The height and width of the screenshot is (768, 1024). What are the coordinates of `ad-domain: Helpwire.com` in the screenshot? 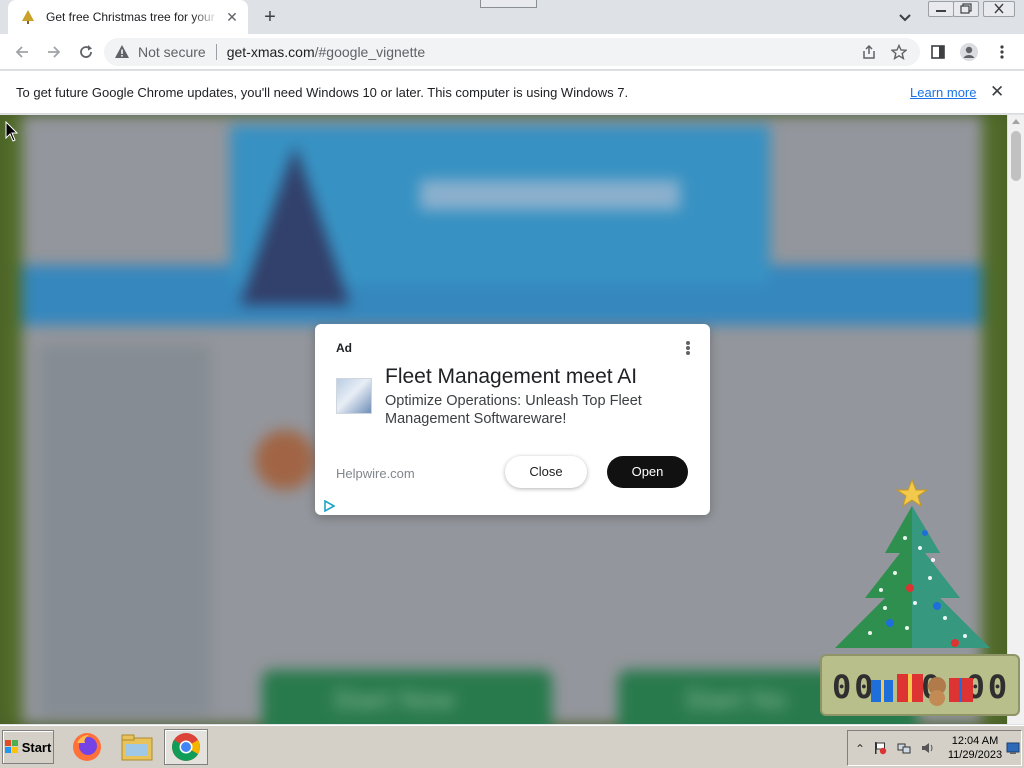 It's located at (375, 473).